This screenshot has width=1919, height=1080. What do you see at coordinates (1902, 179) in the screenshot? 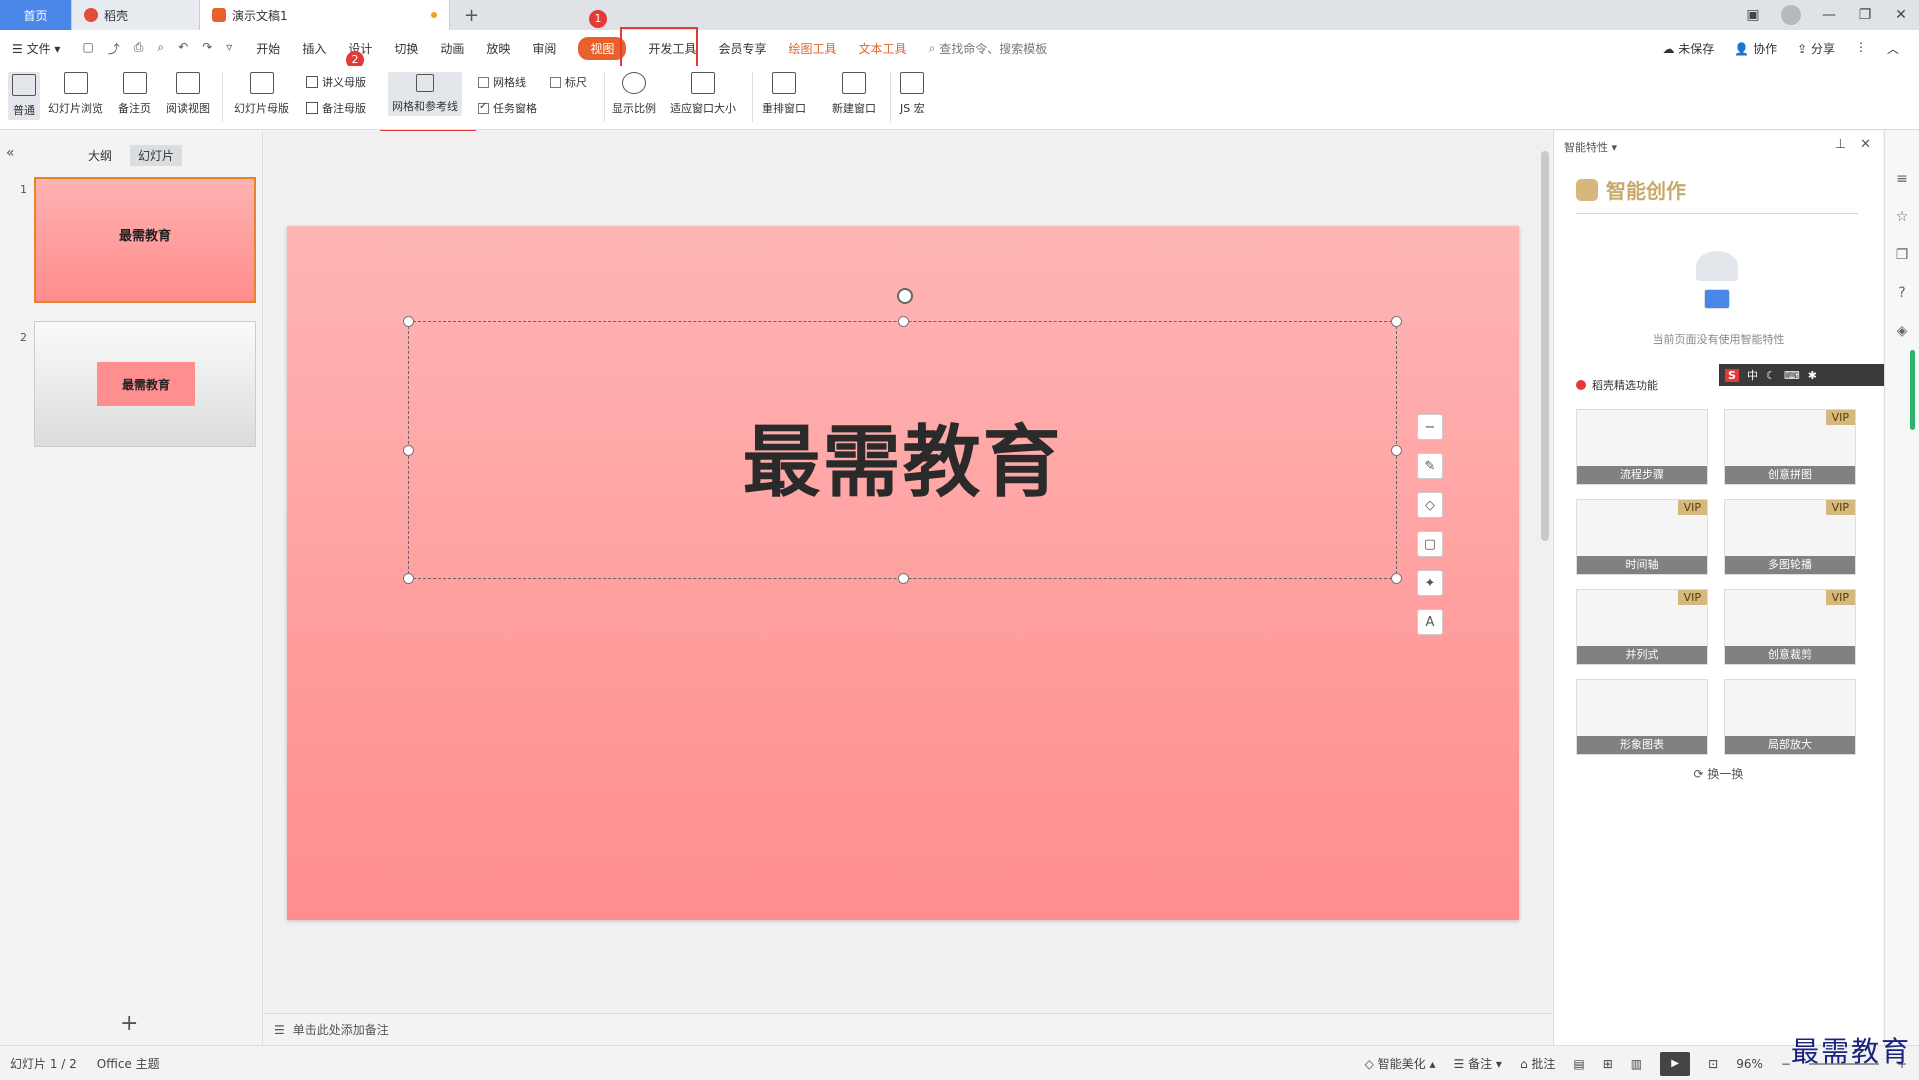
I see `sliders-icon: ≡` at bounding box center [1902, 179].